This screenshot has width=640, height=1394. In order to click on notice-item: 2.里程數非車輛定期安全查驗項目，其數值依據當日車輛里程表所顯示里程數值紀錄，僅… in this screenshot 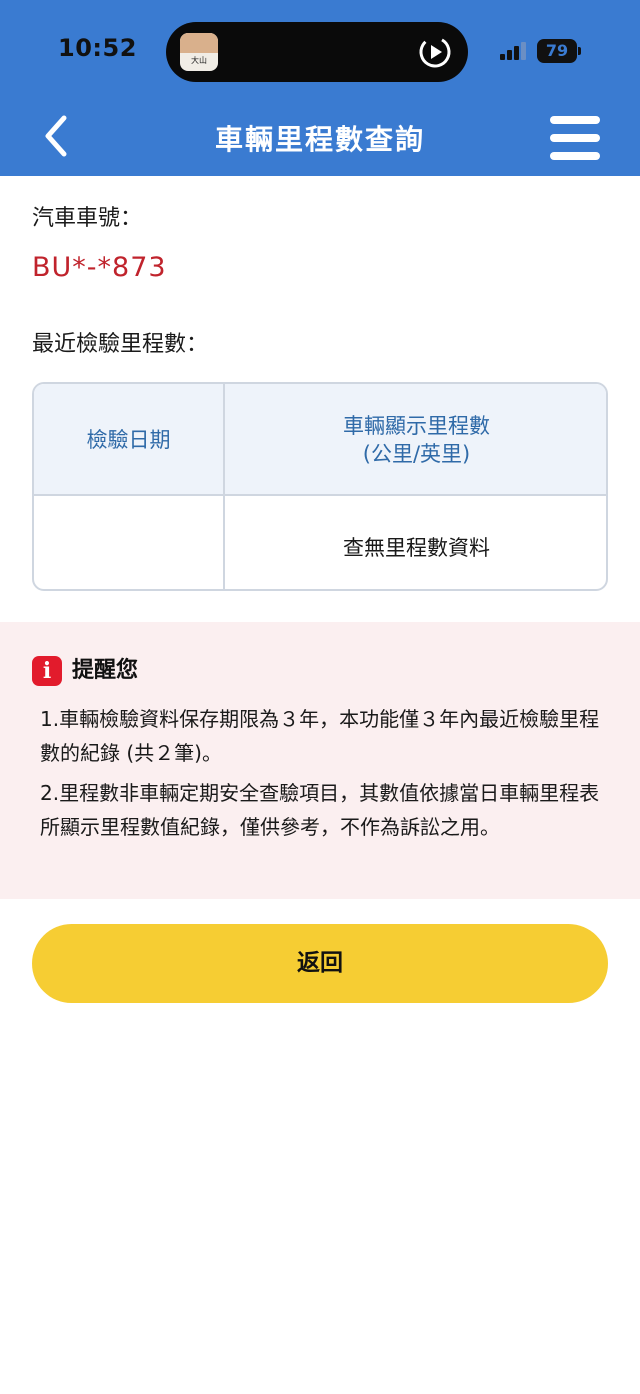, I will do `click(320, 810)`.